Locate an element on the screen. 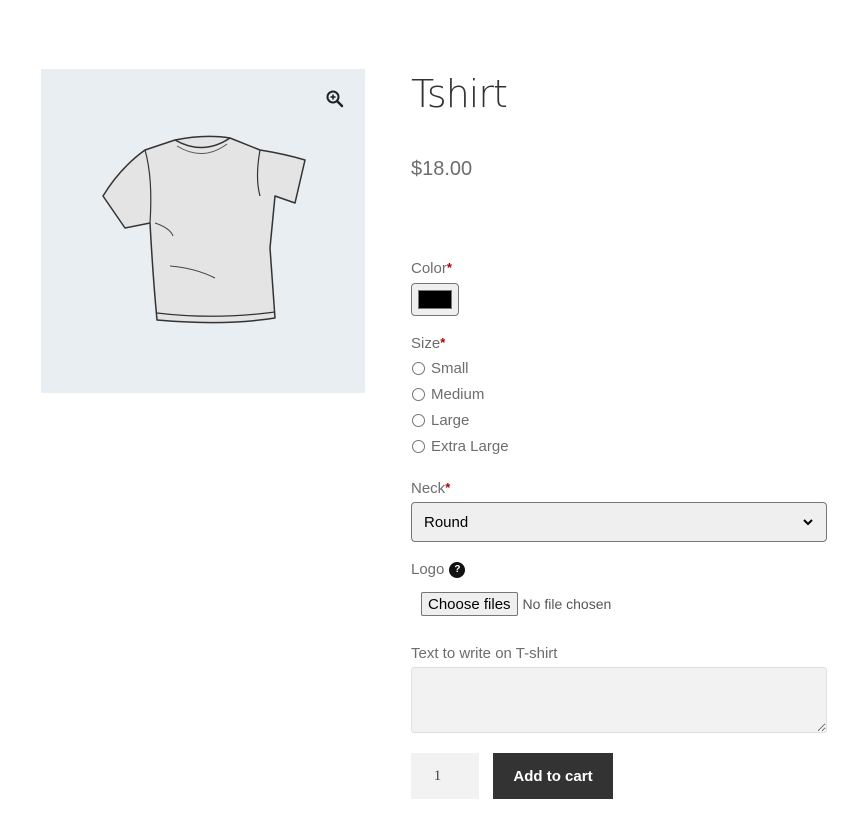 This screenshot has width=862, height=832. quantity-input is located at coordinates (445, 776).